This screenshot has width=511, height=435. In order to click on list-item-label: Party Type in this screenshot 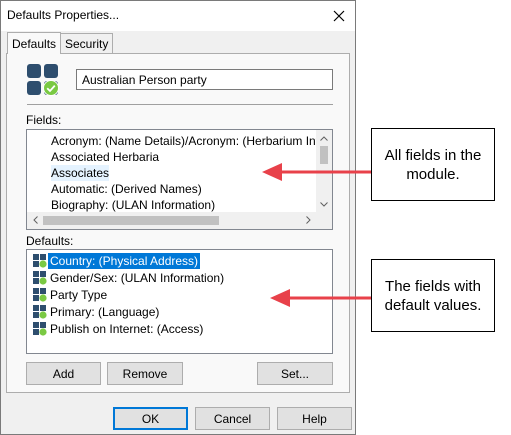, I will do `click(79, 295)`.